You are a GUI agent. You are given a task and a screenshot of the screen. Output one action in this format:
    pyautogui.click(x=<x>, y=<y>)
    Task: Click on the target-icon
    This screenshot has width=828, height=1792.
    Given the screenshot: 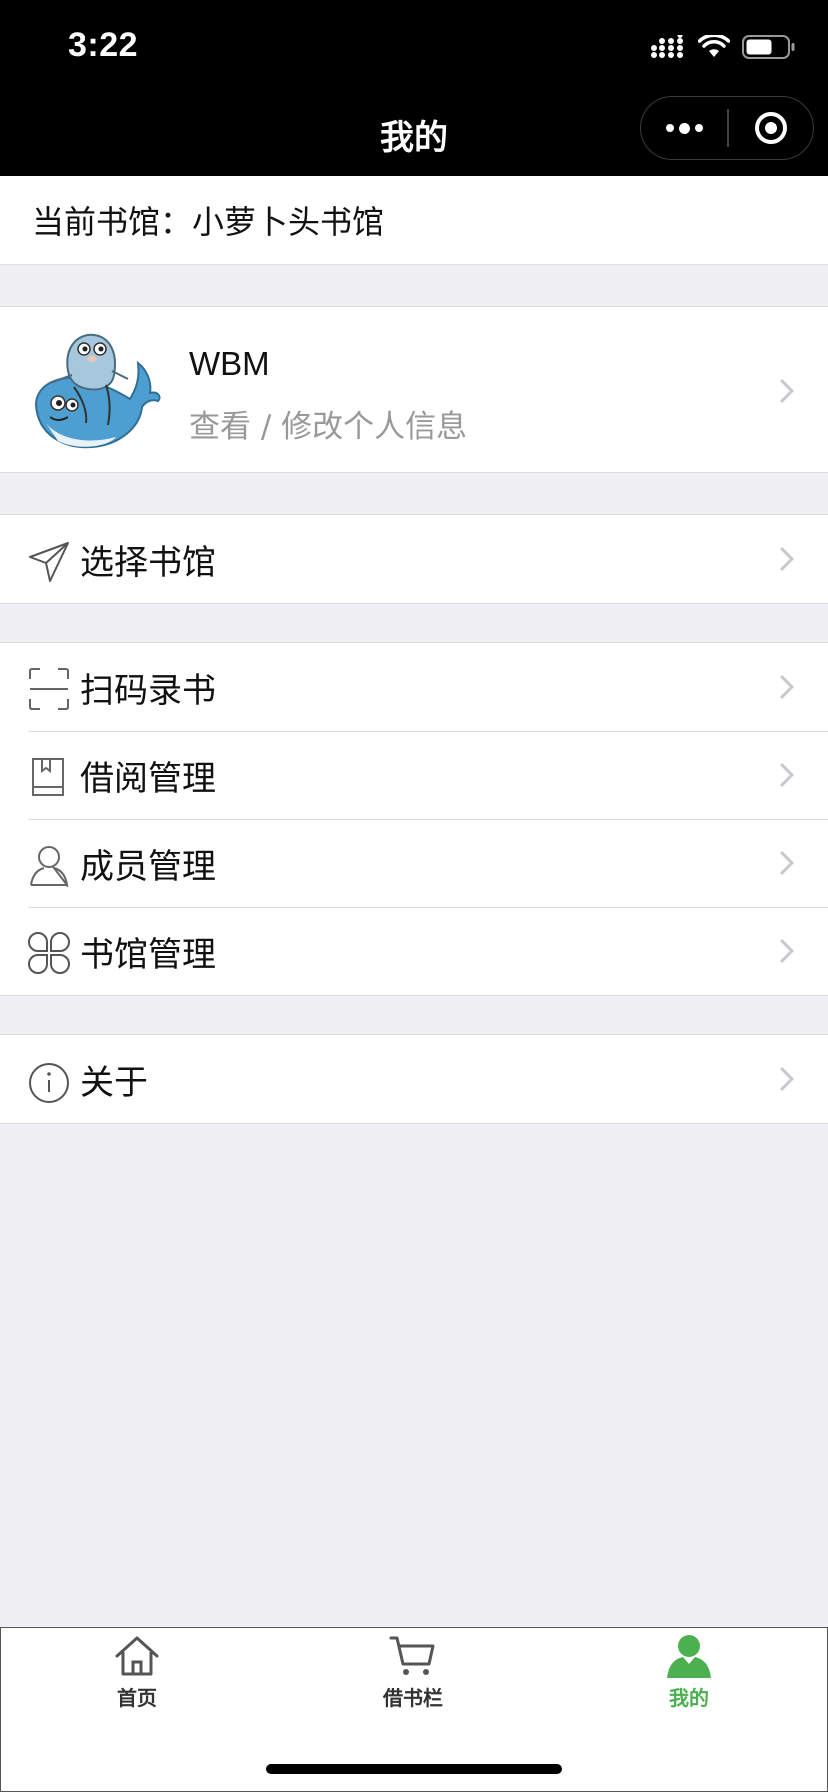 What is the action you would take?
    pyautogui.click(x=770, y=128)
    